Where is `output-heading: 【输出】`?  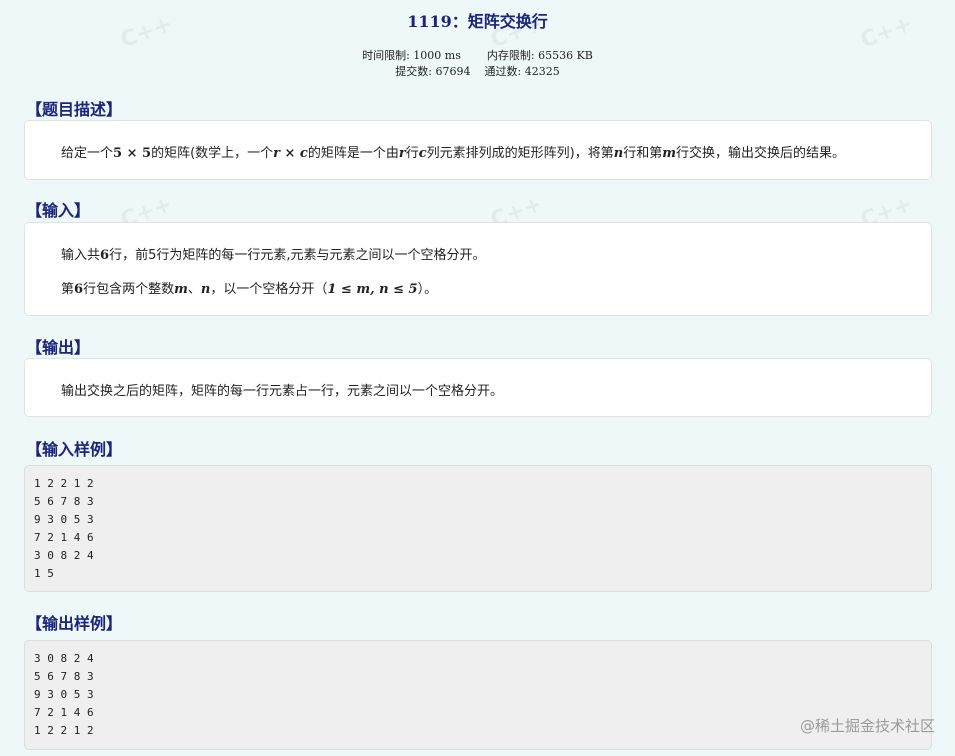 output-heading: 【输出】 is located at coordinates (58, 347).